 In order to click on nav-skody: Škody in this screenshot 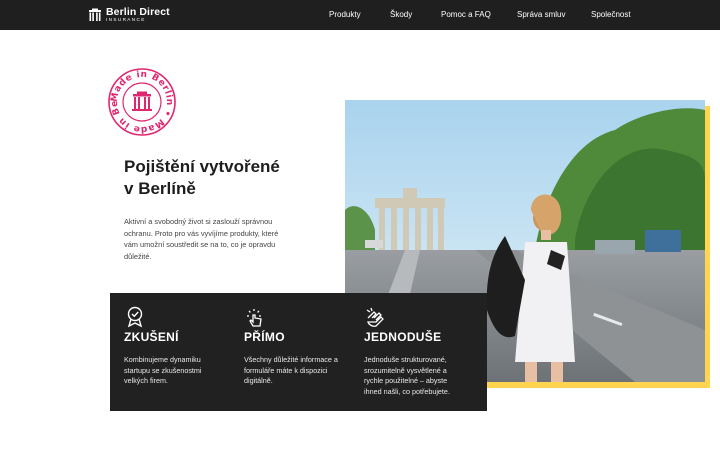, I will do `click(401, 14)`.